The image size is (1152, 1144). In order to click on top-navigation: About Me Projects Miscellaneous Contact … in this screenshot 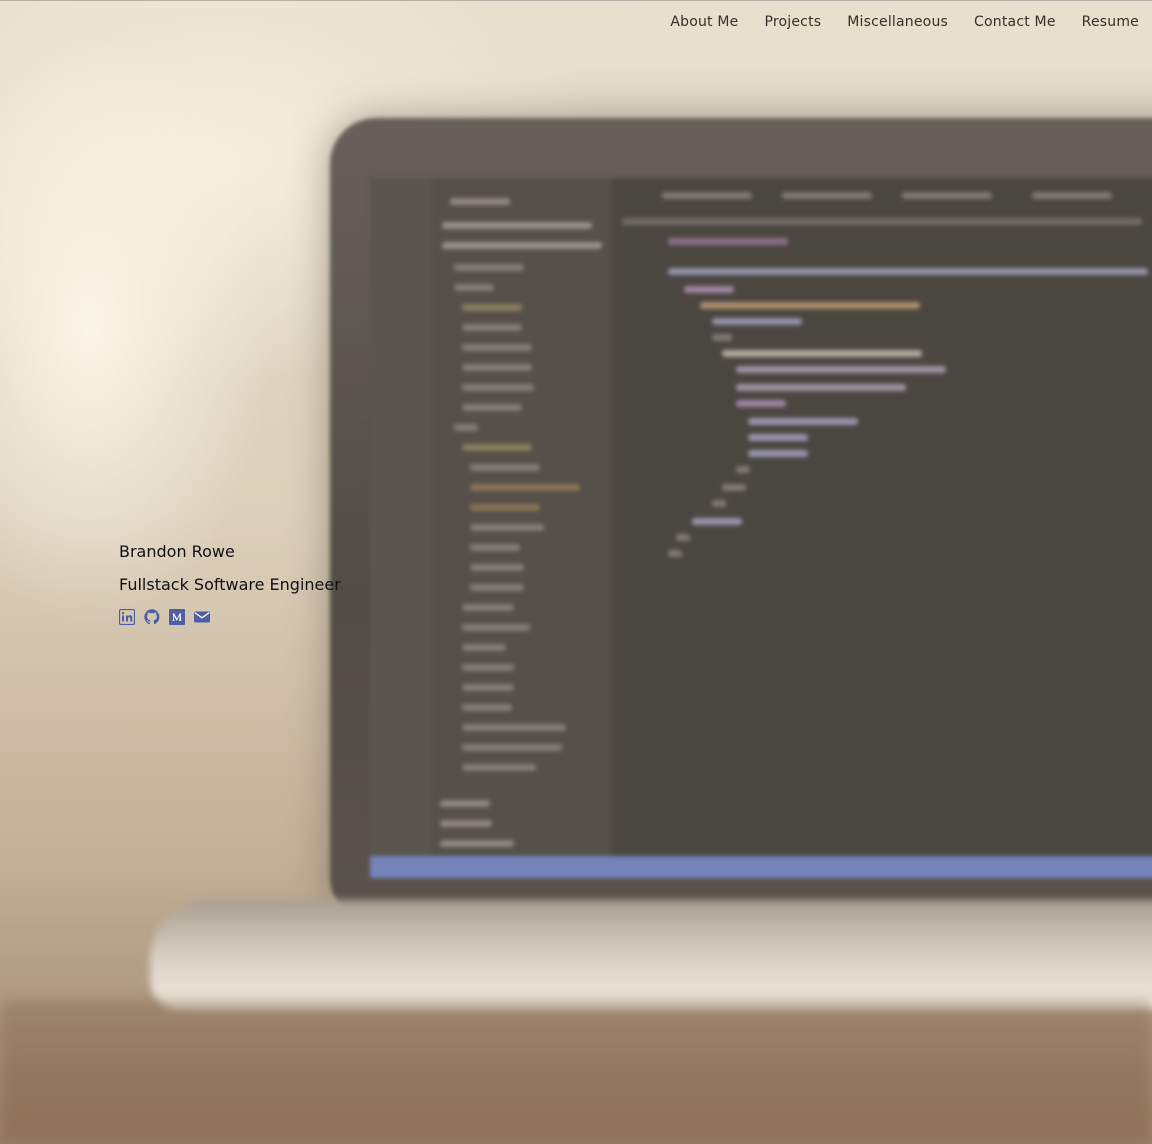, I will do `click(904, 22)`.